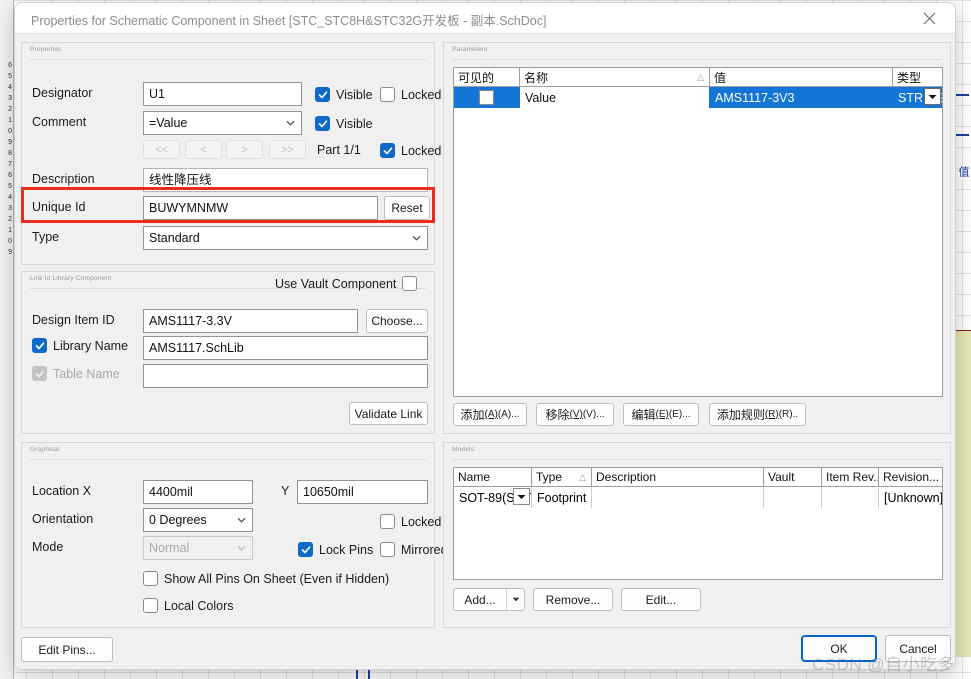 This screenshot has height=679, width=971. Describe the element at coordinates (344, 123) in the screenshot. I see `comment-visible-checkbox: Visible` at that location.